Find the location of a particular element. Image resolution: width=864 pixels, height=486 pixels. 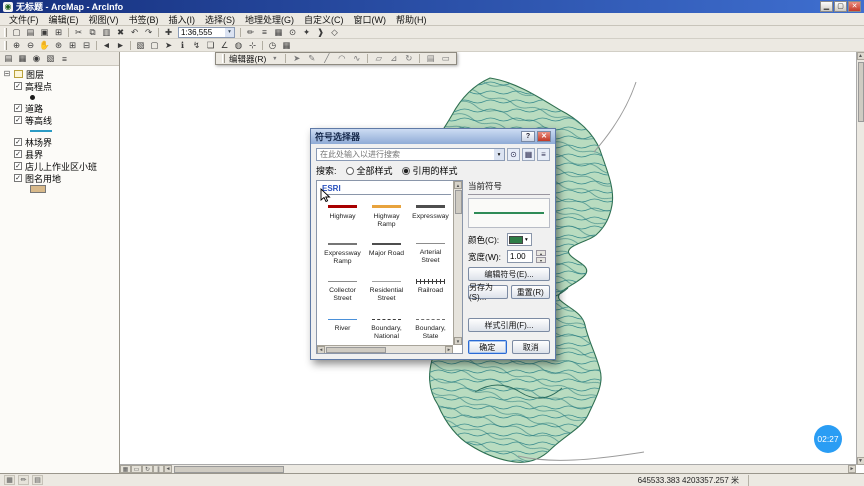

catalog-window-icon: ▦ is located at coordinates (278, 32).